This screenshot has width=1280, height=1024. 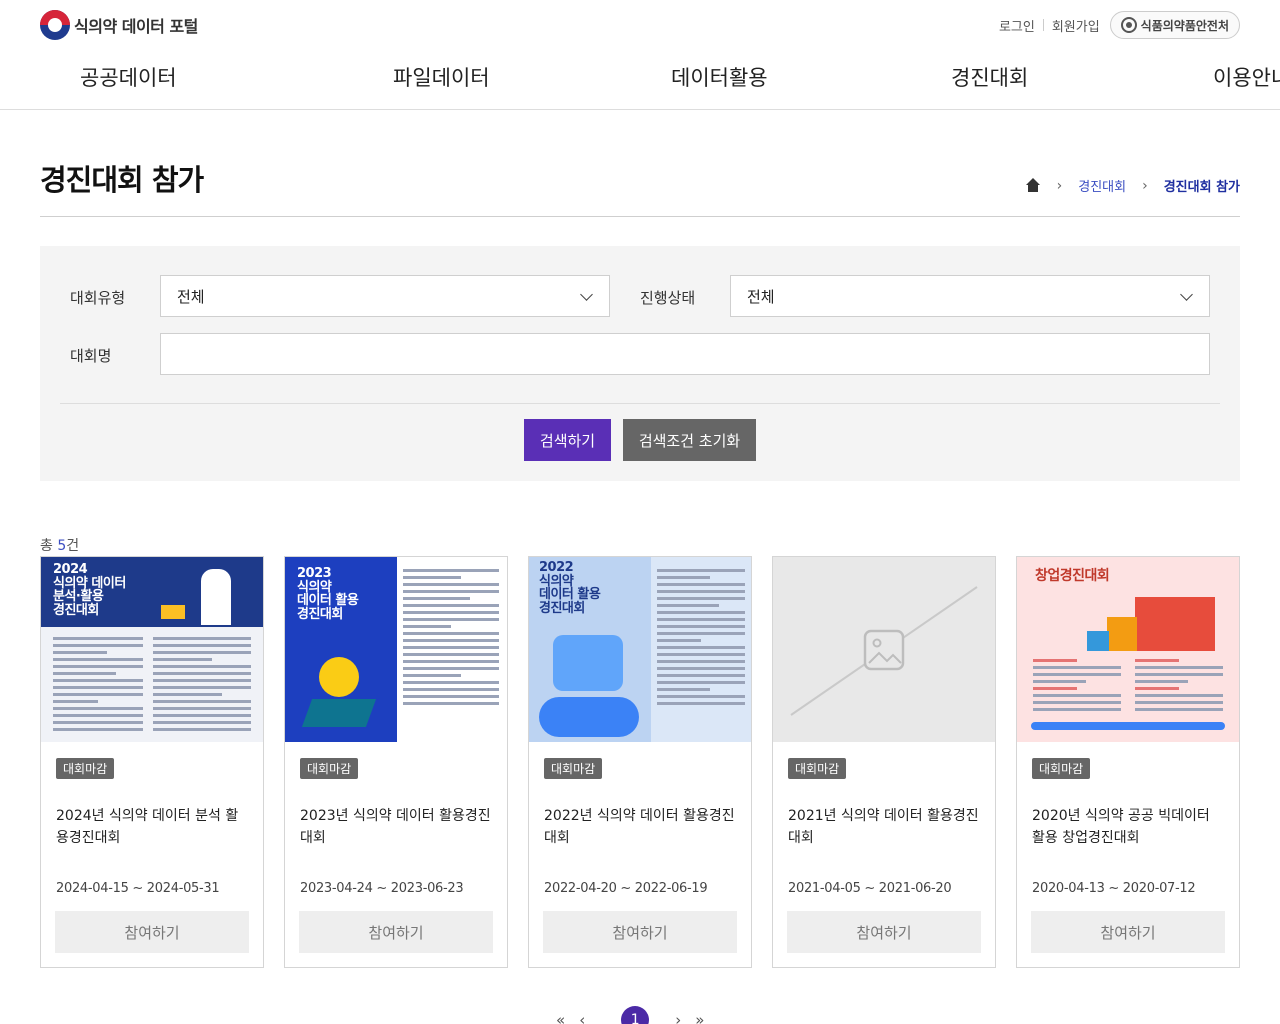 I want to click on gnb-guide: 이용안내, so click(x=1246, y=77).